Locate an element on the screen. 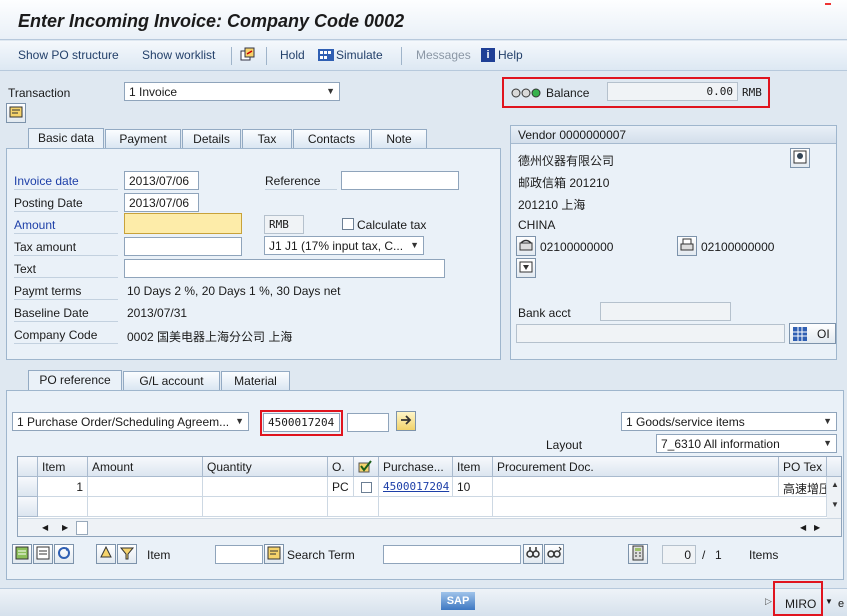 The width and height of the screenshot is (847, 616). item-counter-field: 0 is located at coordinates (679, 554).